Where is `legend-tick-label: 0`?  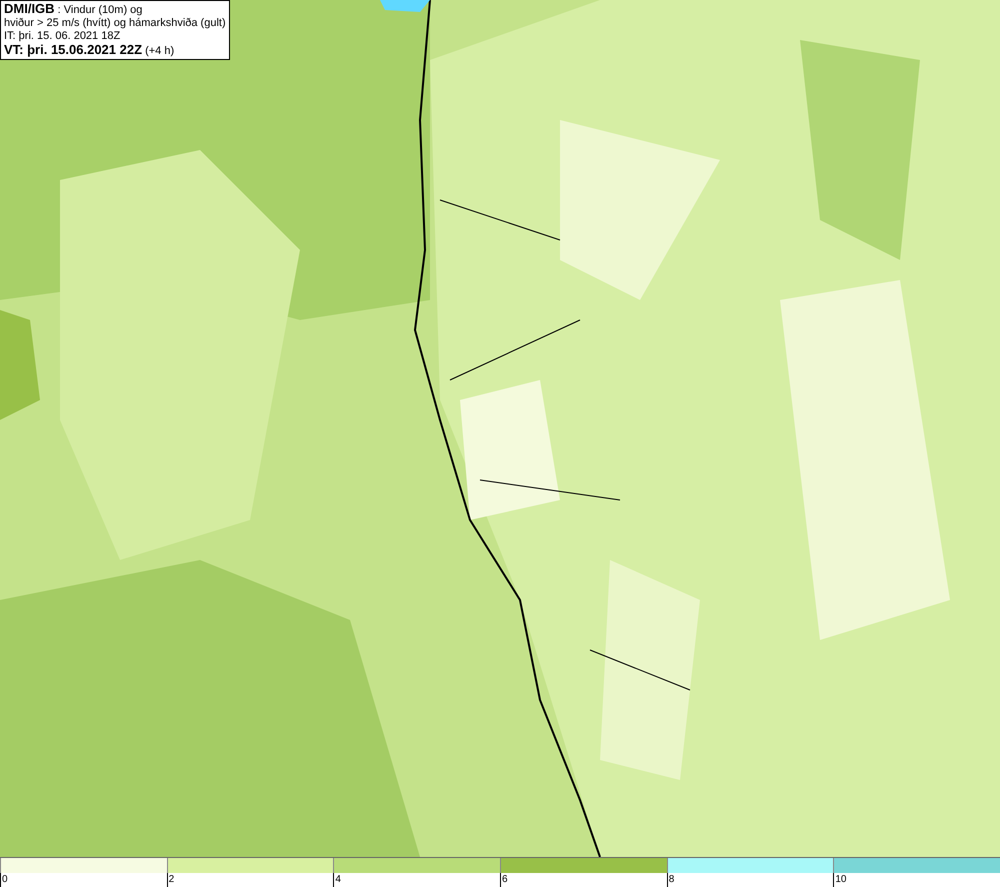 legend-tick-label: 0 is located at coordinates (5, 879).